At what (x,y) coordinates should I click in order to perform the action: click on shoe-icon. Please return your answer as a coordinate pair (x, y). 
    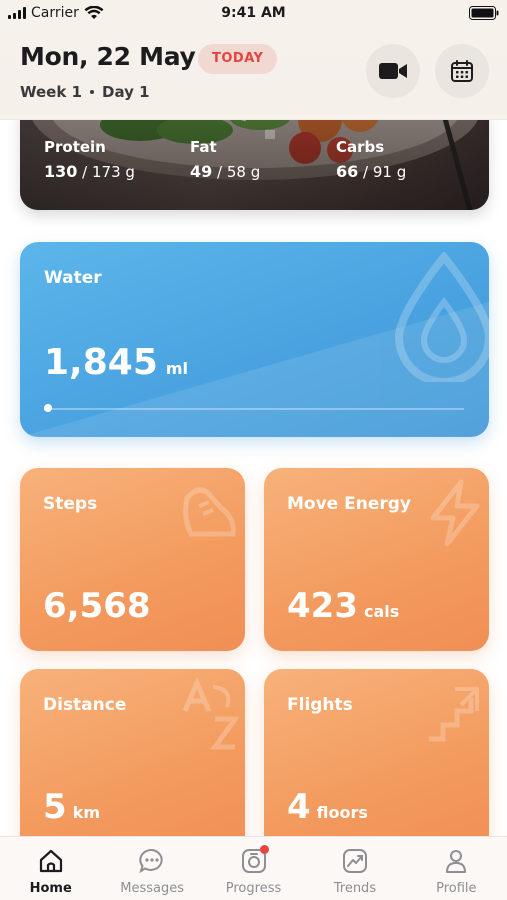
    Looking at the image, I should click on (209, 512).